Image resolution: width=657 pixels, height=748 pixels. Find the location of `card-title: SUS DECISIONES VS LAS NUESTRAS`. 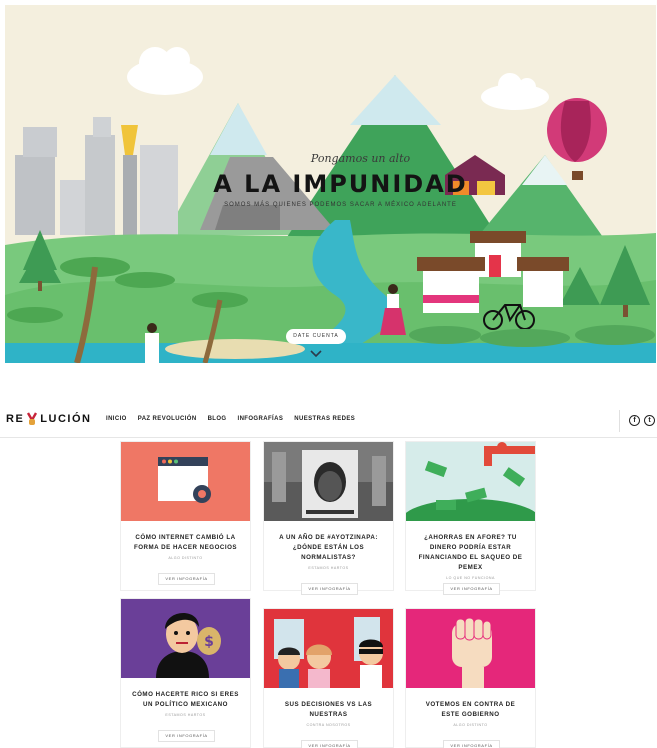

card-title: SUS DECISIONES VS LAS NUESTRAS is located at coordinates (328, 710).